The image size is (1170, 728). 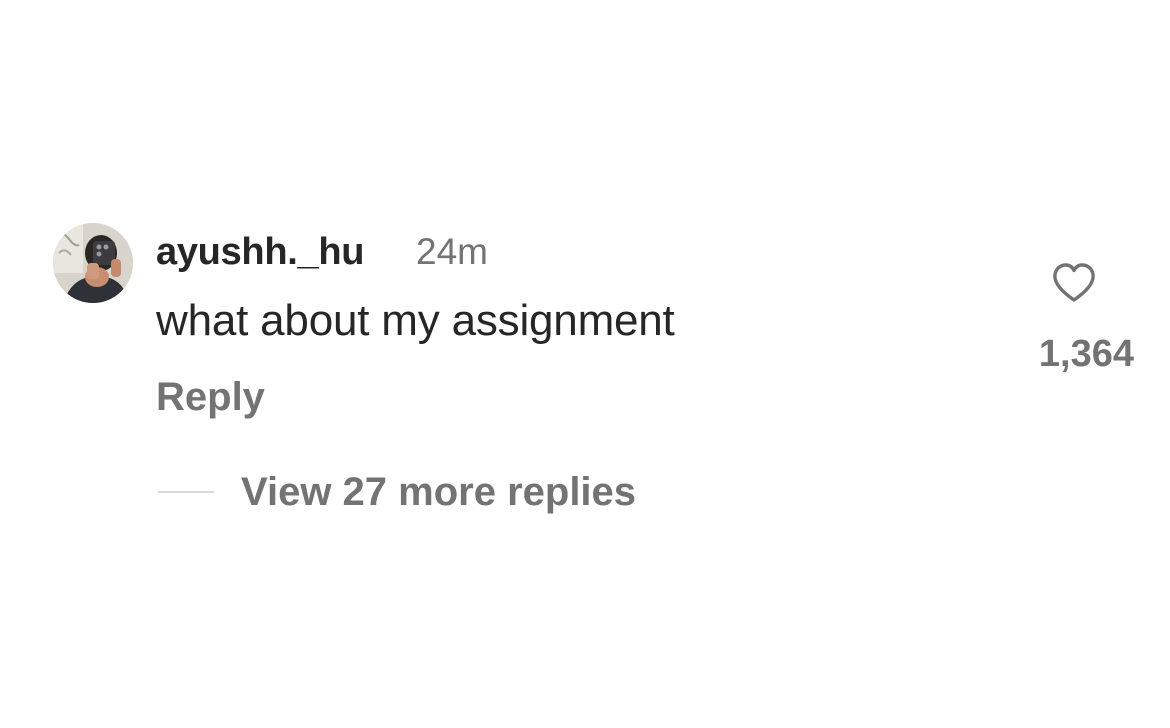 What do you see at coordinates (186, 492) in the screenshot?
I see `replies-divider` at bounding box center [186, 492].